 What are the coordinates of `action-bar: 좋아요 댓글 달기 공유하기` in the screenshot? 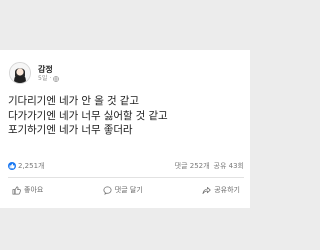 It's located at (126, 190).